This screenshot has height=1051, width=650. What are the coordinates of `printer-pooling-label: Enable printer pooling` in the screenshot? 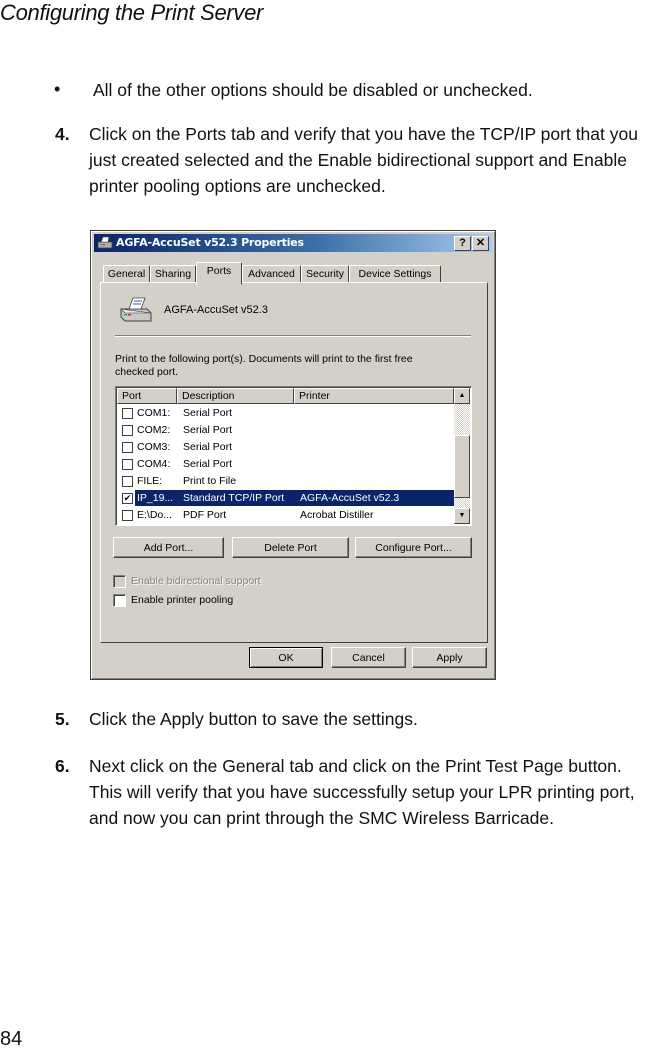 It's located at (182, 600).